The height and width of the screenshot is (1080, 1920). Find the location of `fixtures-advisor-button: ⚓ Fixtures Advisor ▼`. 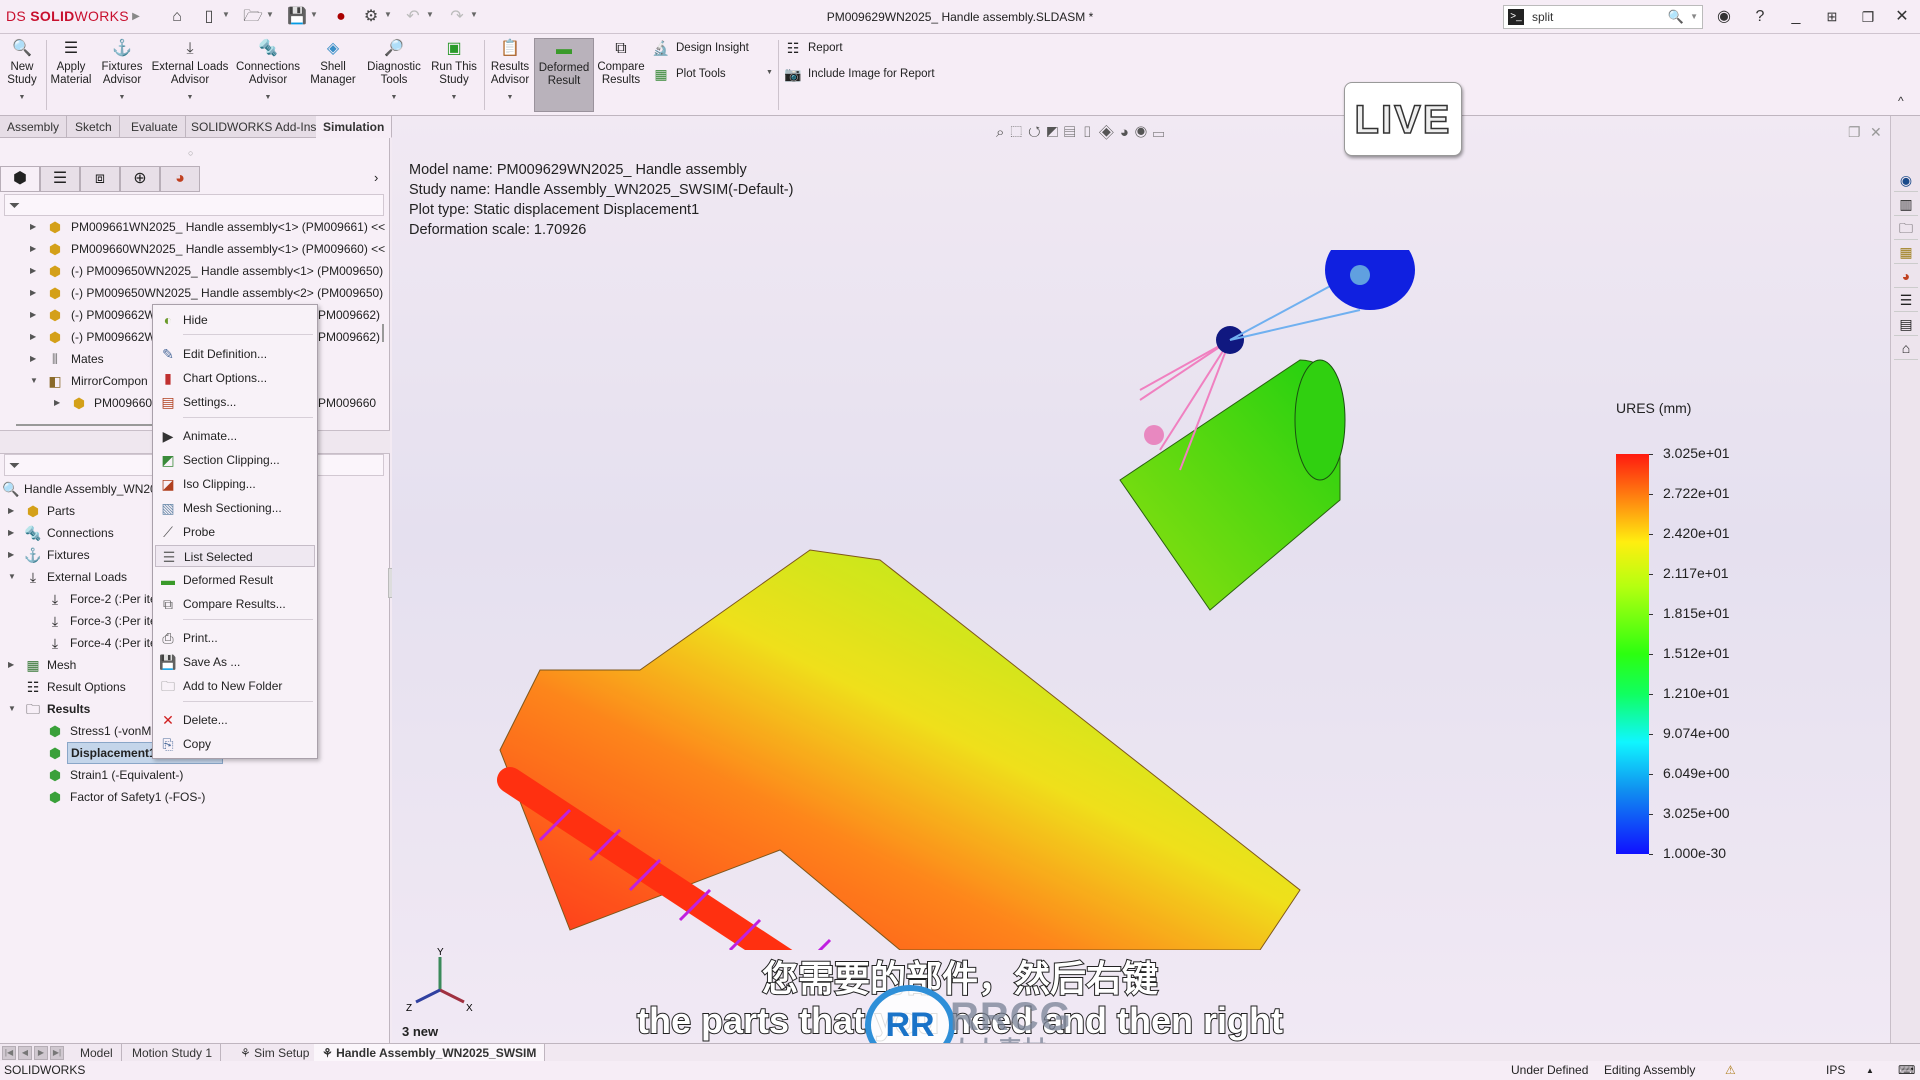

fixtures-advisor-button: ⚓ Fixtures Advisor ▼ is located at coordinates (122, 75).